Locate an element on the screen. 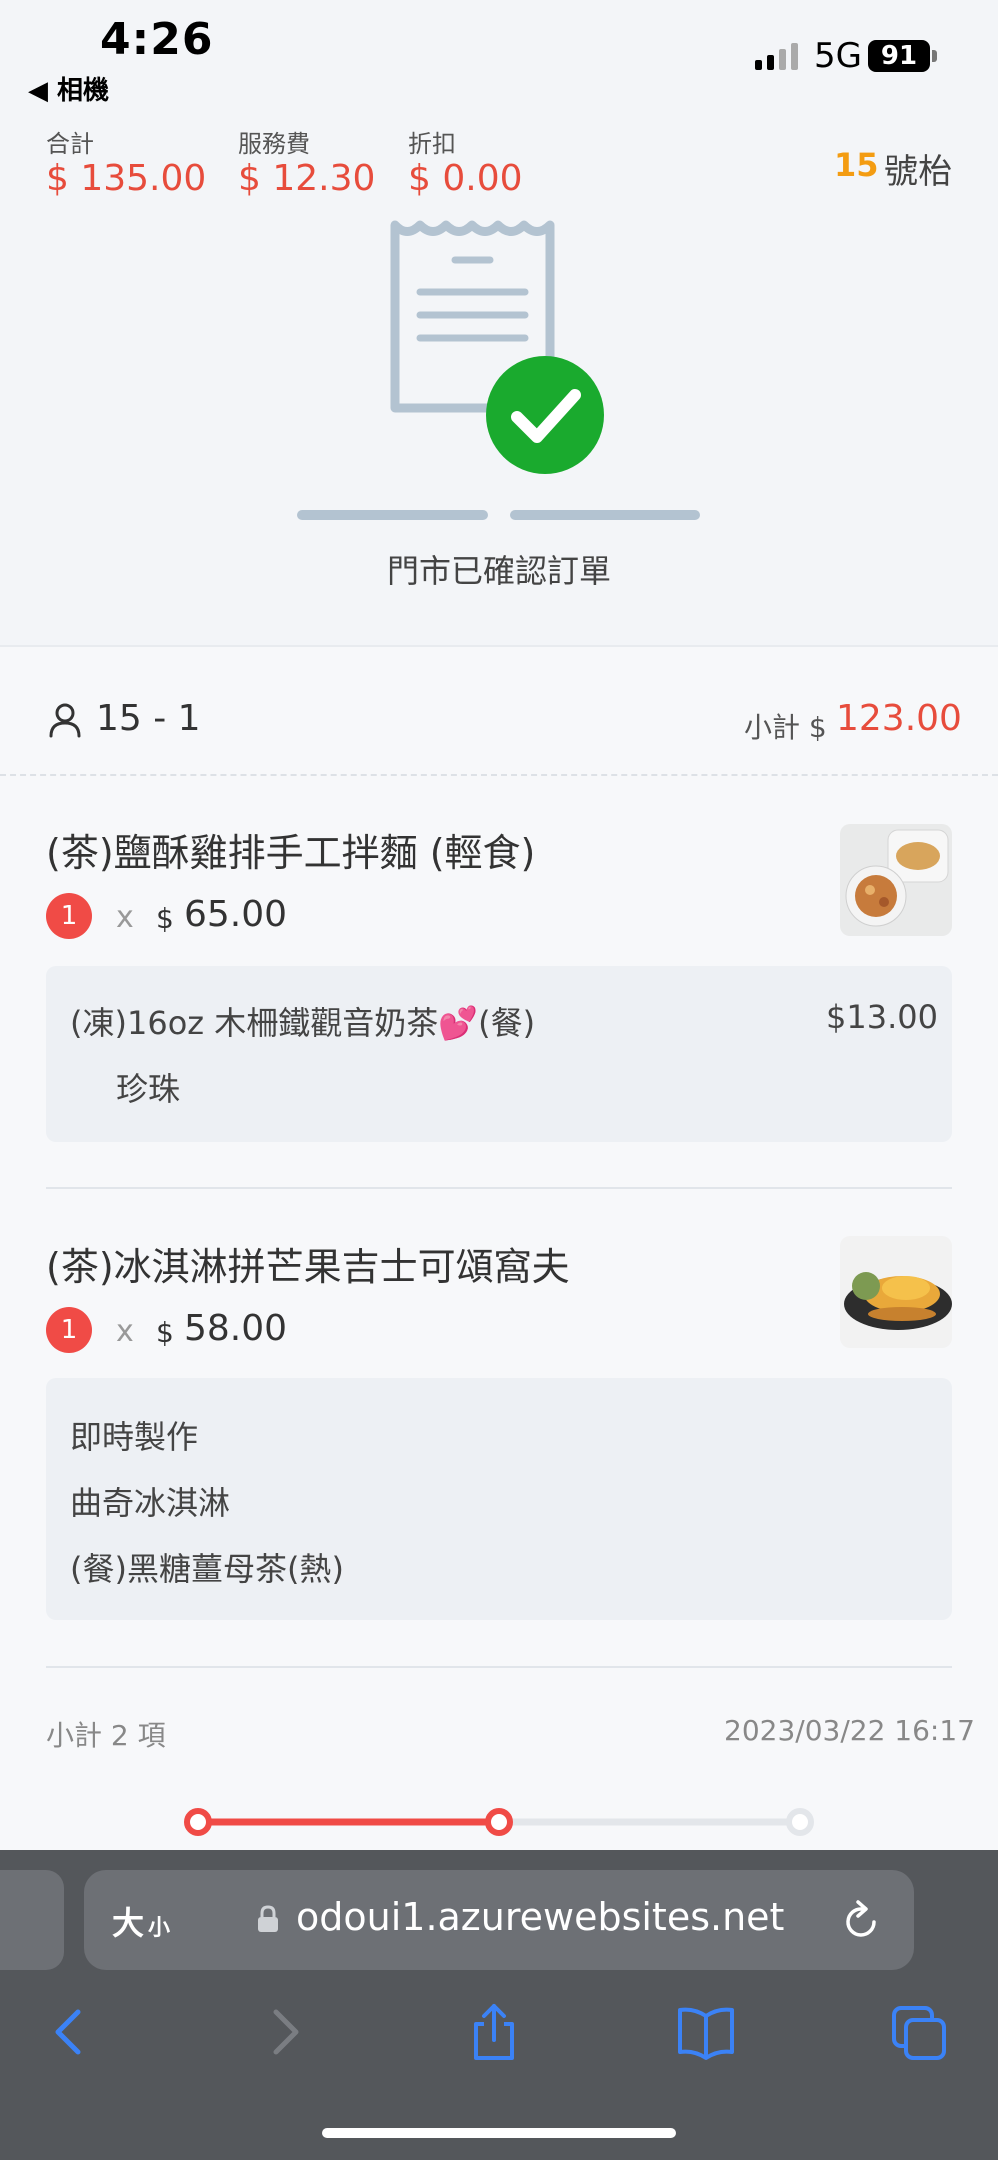  subtotal-value: 123.00 is located at coordinates (899, 718).